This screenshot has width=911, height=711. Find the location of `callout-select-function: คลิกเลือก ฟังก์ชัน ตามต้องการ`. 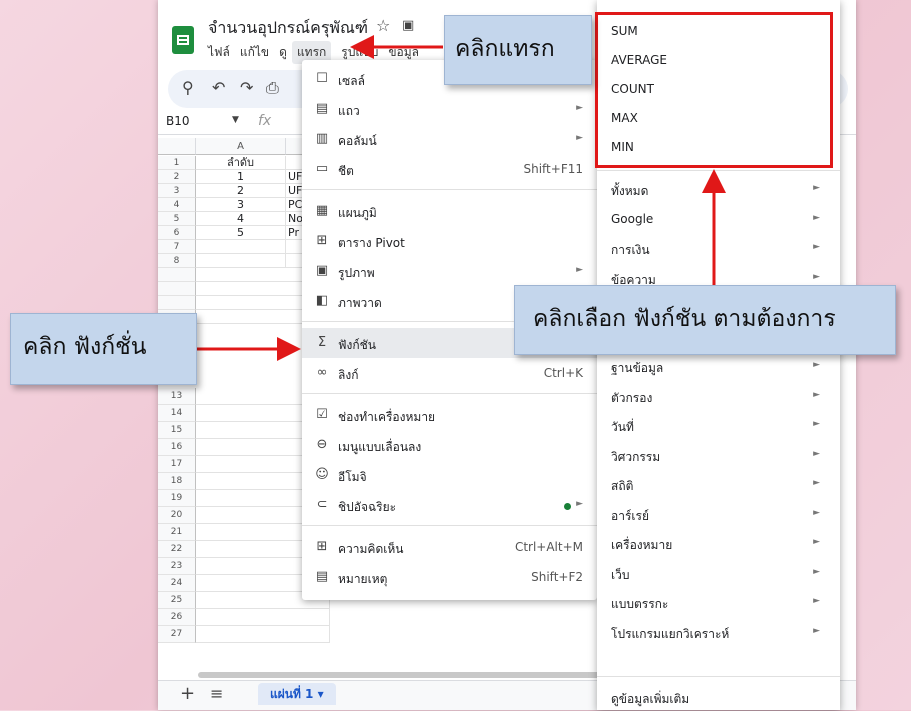

callout-select-function: คลิกเลือก ฟังก์ชัน ตามต้องการ is located at coordinates (705, 320).